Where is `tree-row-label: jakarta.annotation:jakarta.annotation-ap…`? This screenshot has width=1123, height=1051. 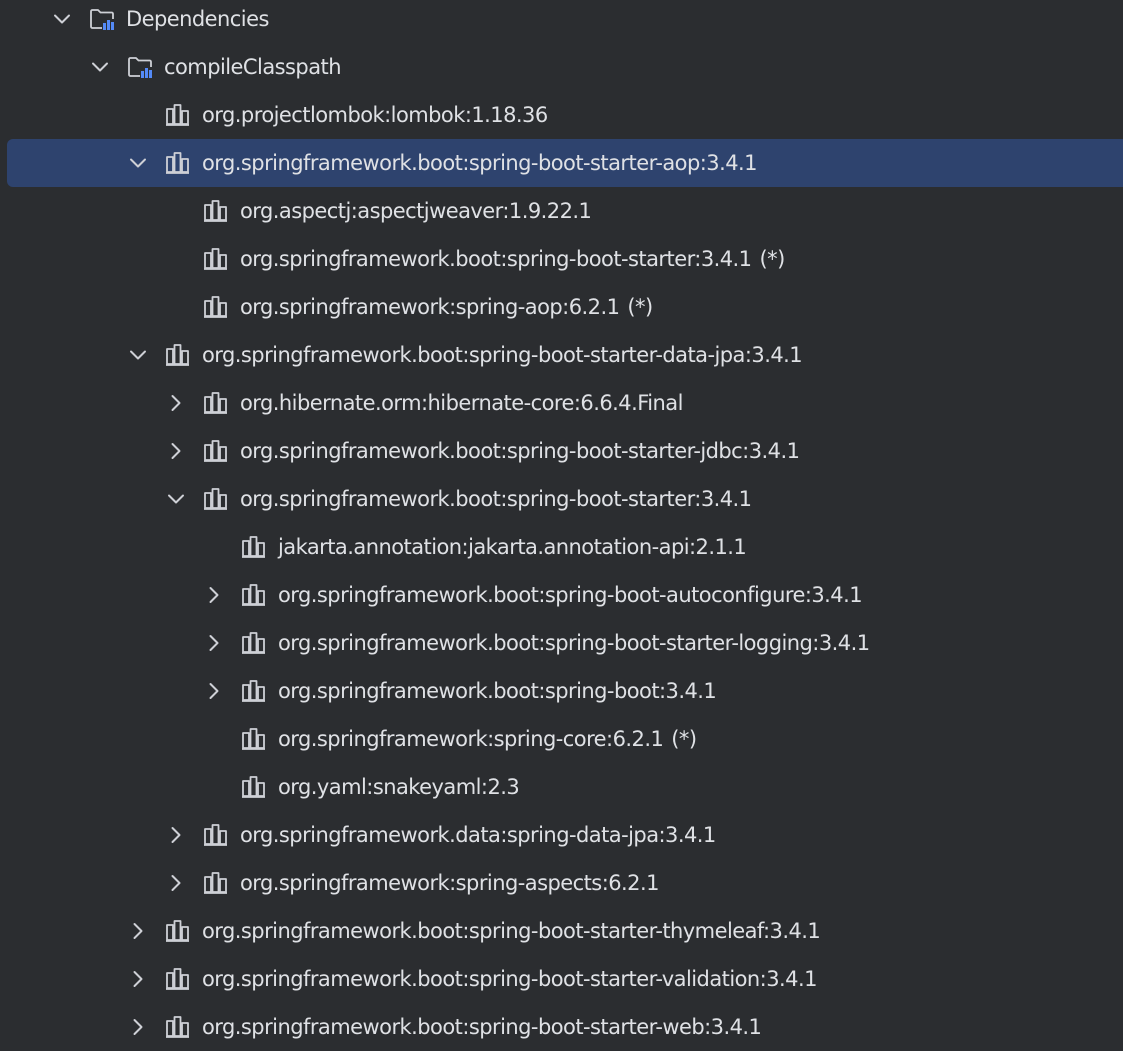
tree-row-label: jakarta.annotation:jakarta.annotation-ap… is located at coordinates (512, 547).